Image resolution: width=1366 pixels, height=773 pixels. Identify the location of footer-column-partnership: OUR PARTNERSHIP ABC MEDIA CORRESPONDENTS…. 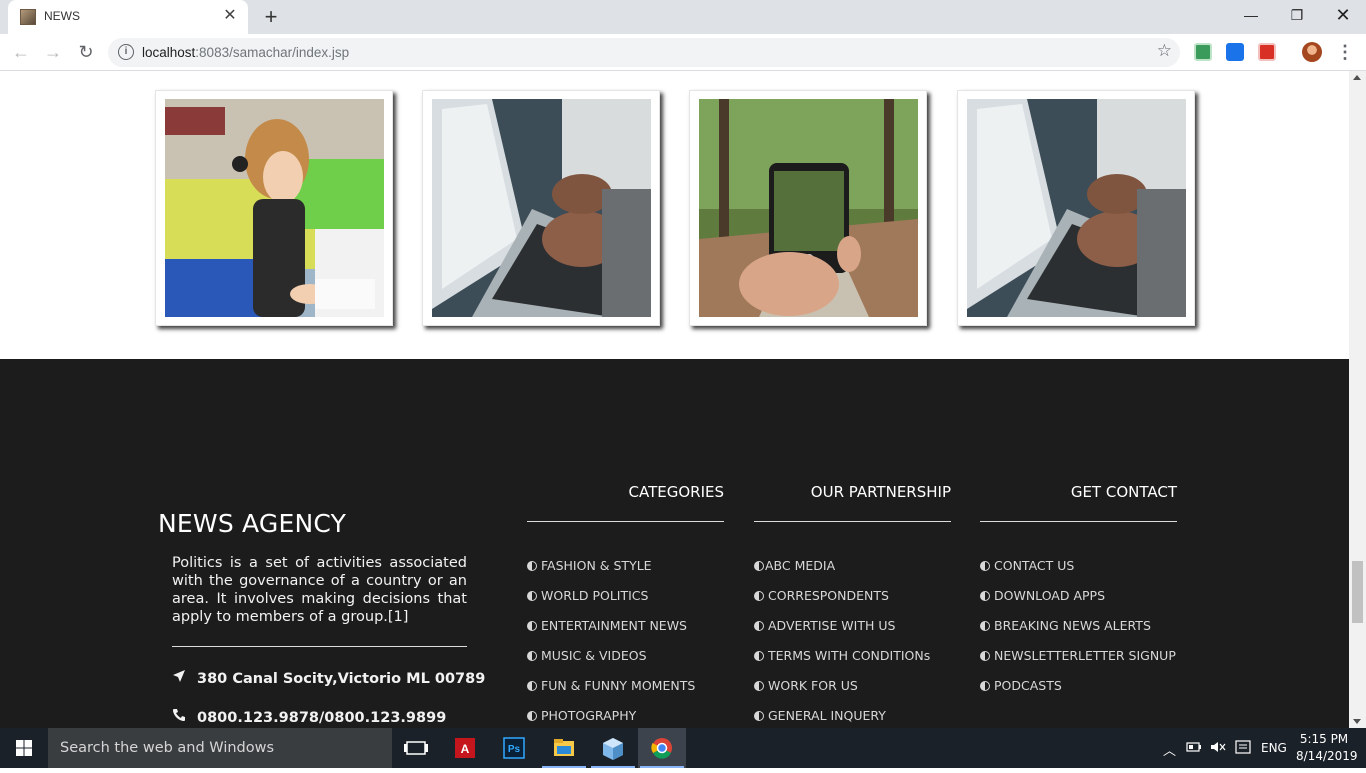
(852, 605).